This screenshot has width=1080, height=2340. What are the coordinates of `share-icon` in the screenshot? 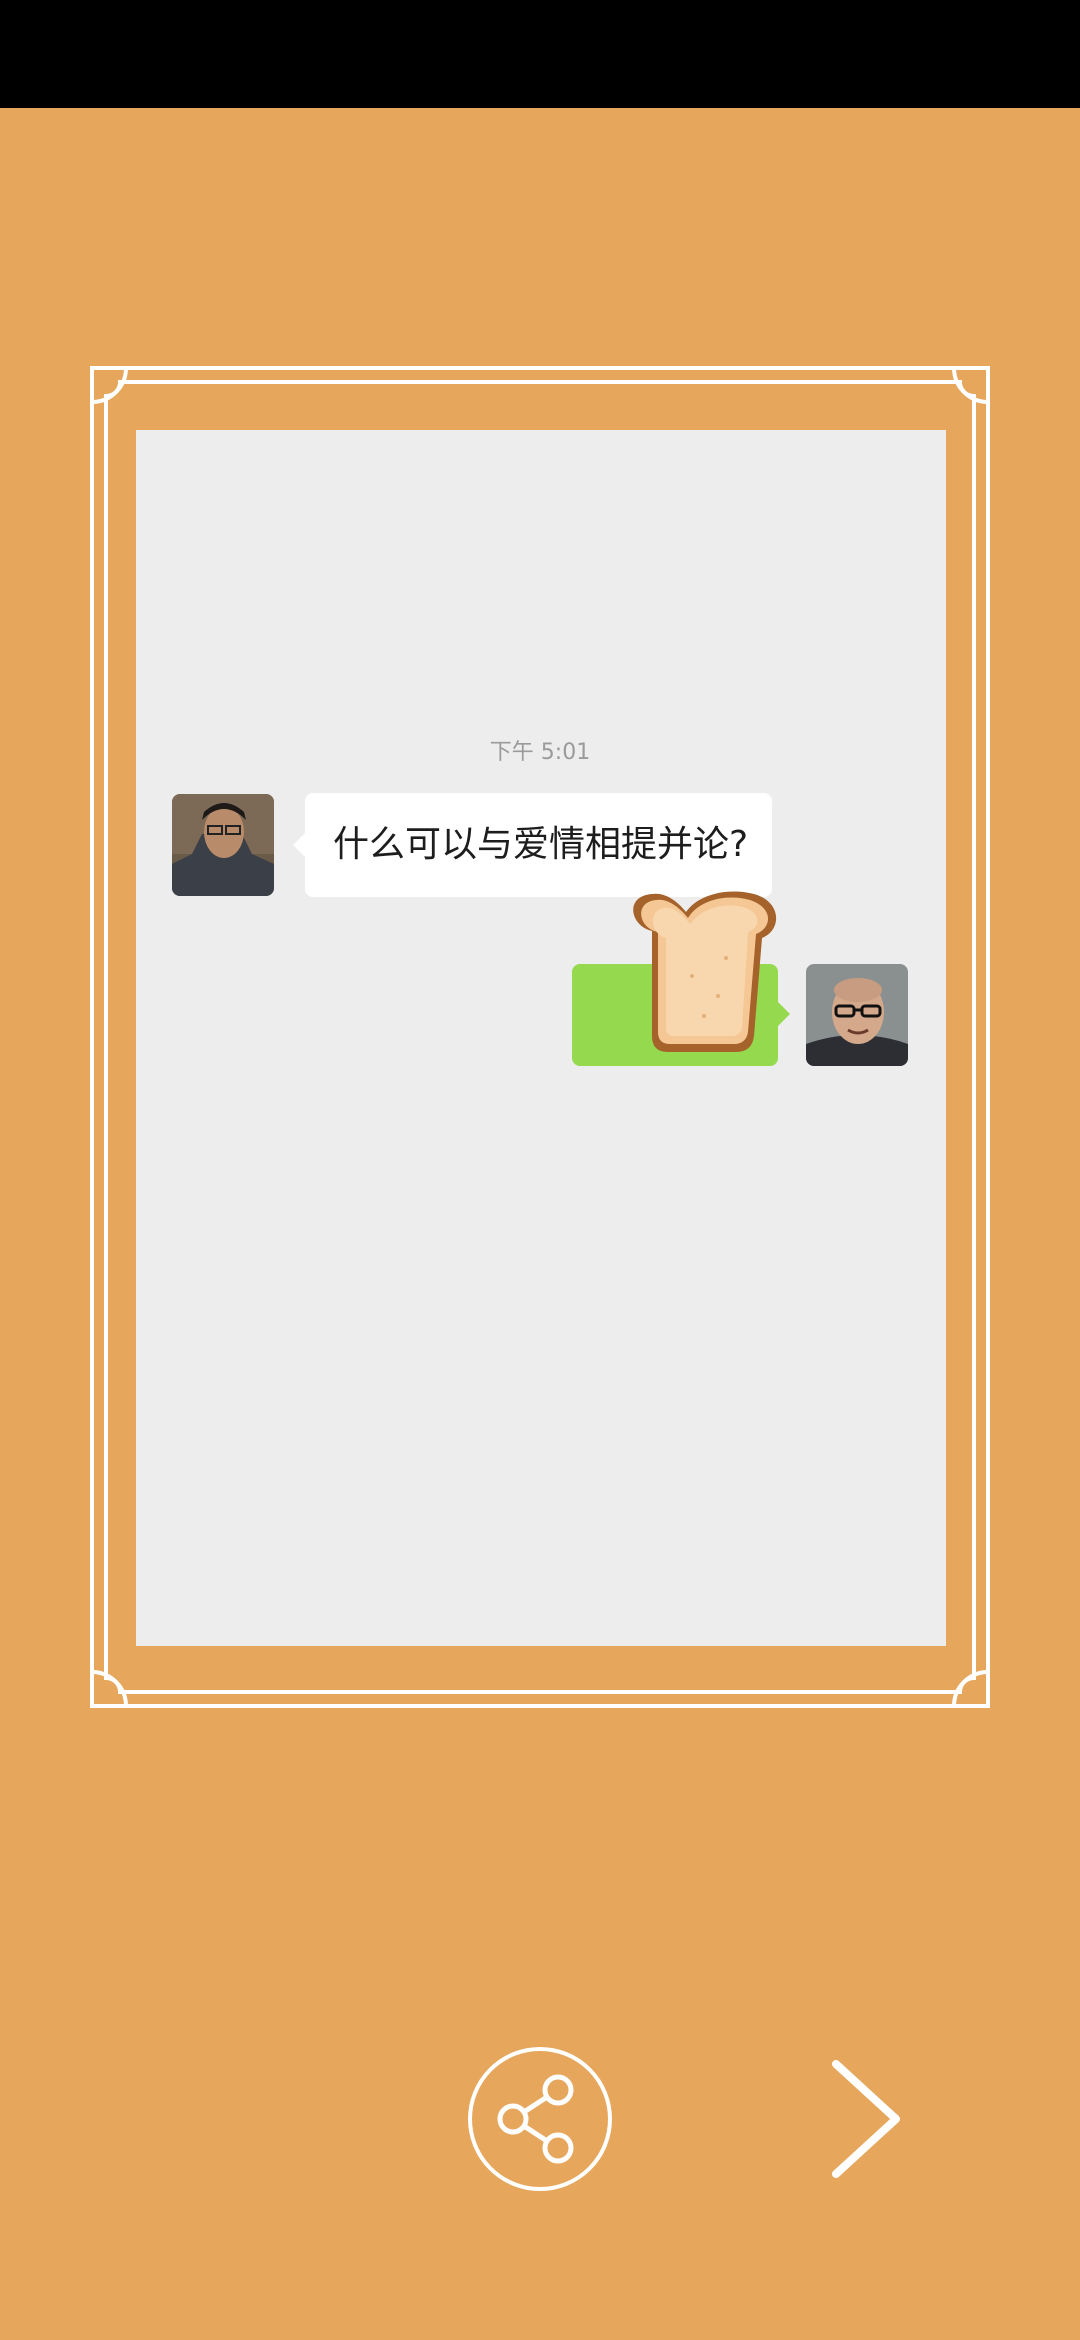 It's located at (540, 2119).